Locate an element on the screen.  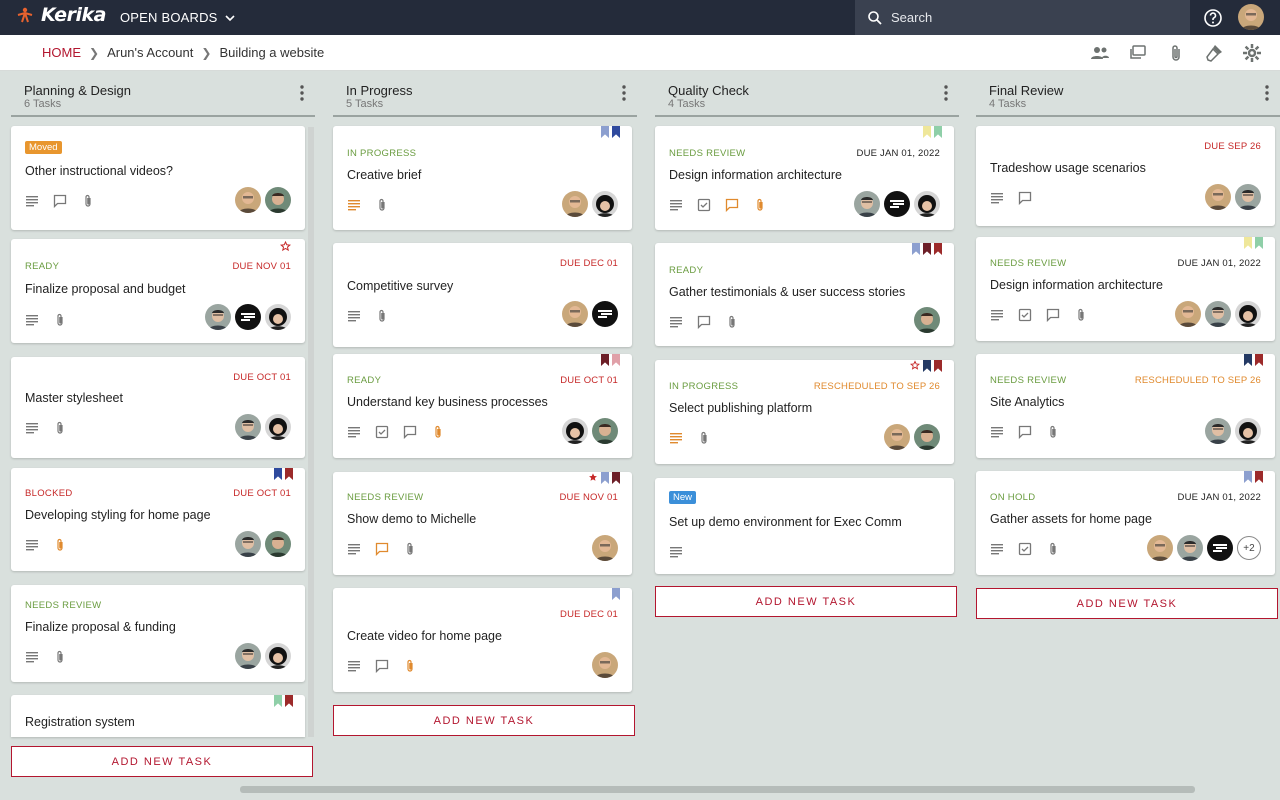
task-card: IN PROGRESS Creative brief is located at coordinates (482, 178).